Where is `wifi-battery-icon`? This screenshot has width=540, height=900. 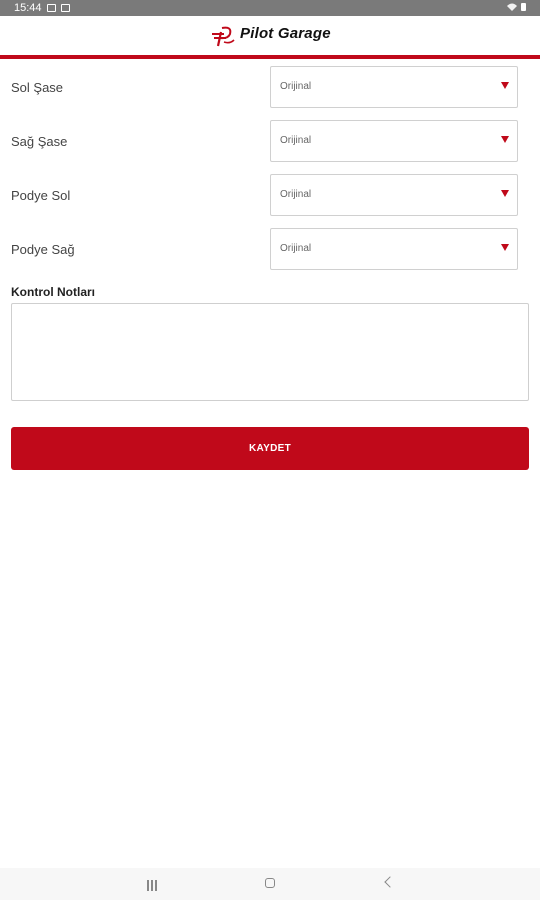
wifi-battery-icon is located at coordinates (516, 7).